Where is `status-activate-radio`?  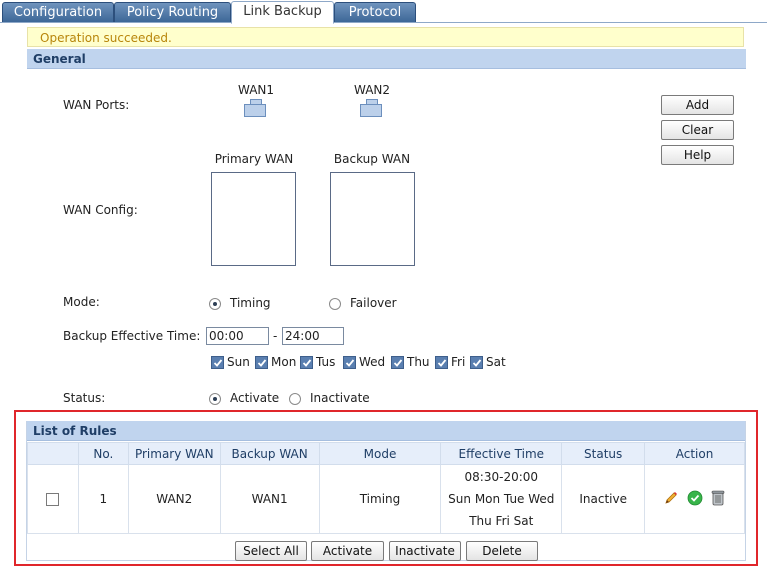
status-activate-radio is located at coordinates (215, 399).